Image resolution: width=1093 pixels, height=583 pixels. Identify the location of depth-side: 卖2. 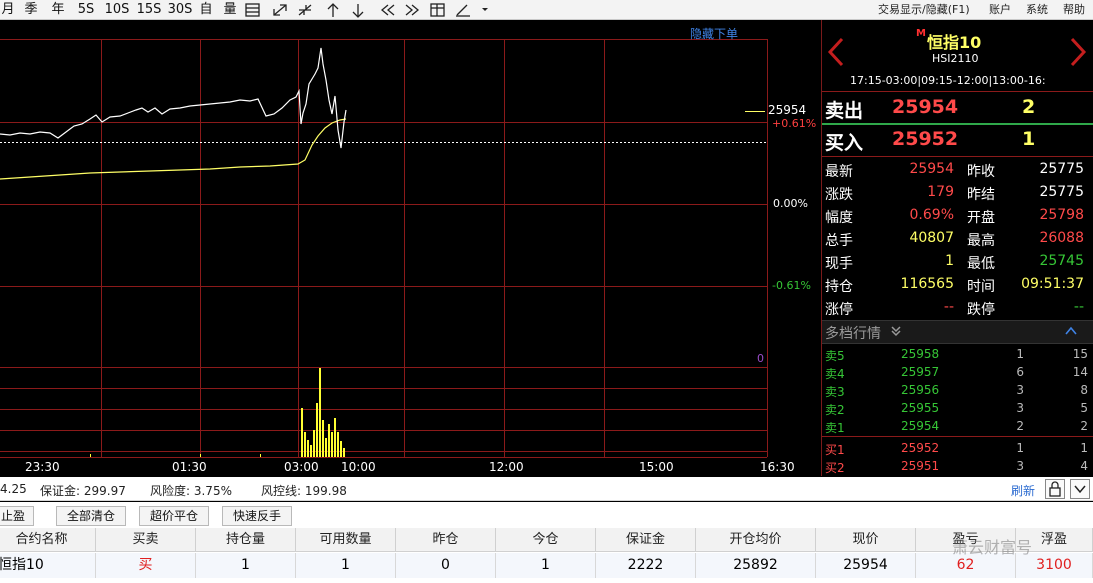
(835, 410).